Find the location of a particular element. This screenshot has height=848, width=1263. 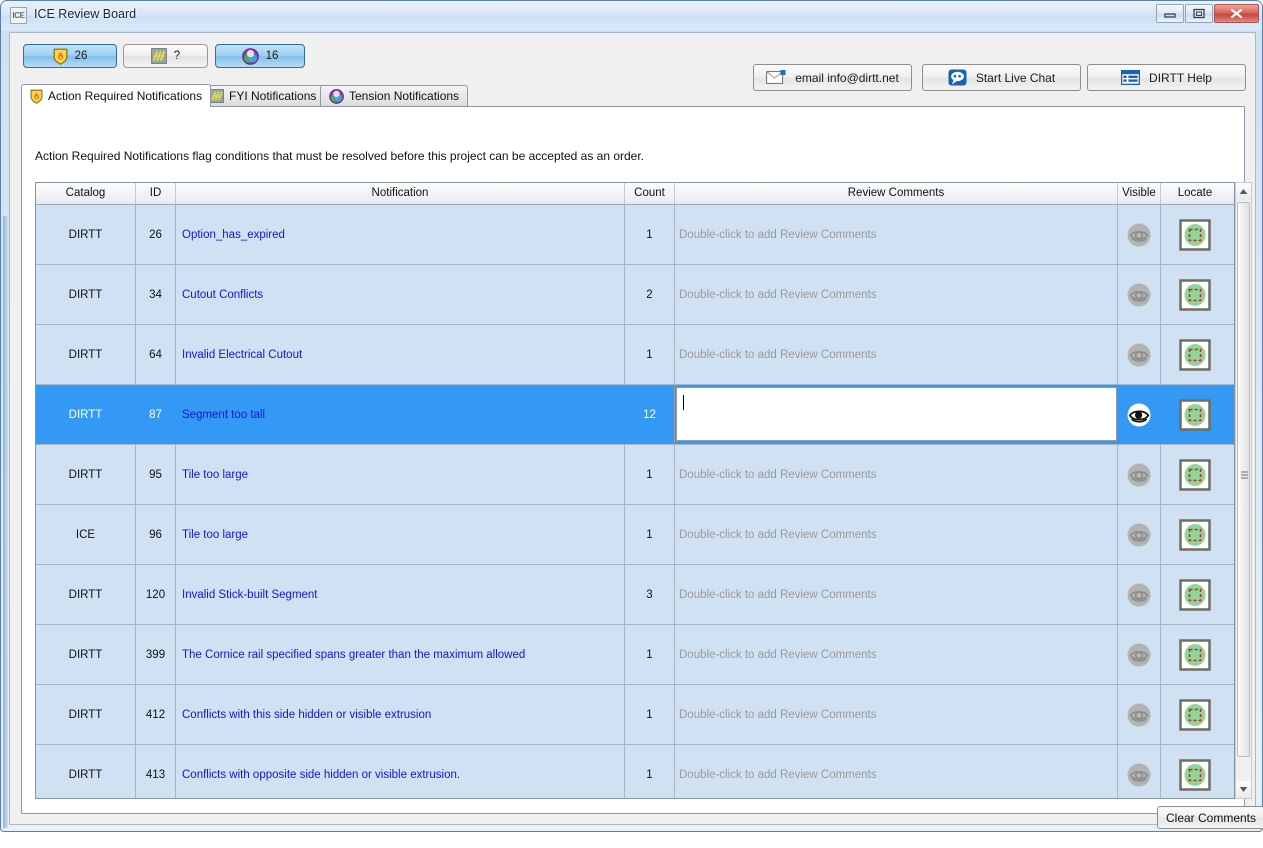

scroll-up-arrow-icon is located at coordinates (1243, 191).